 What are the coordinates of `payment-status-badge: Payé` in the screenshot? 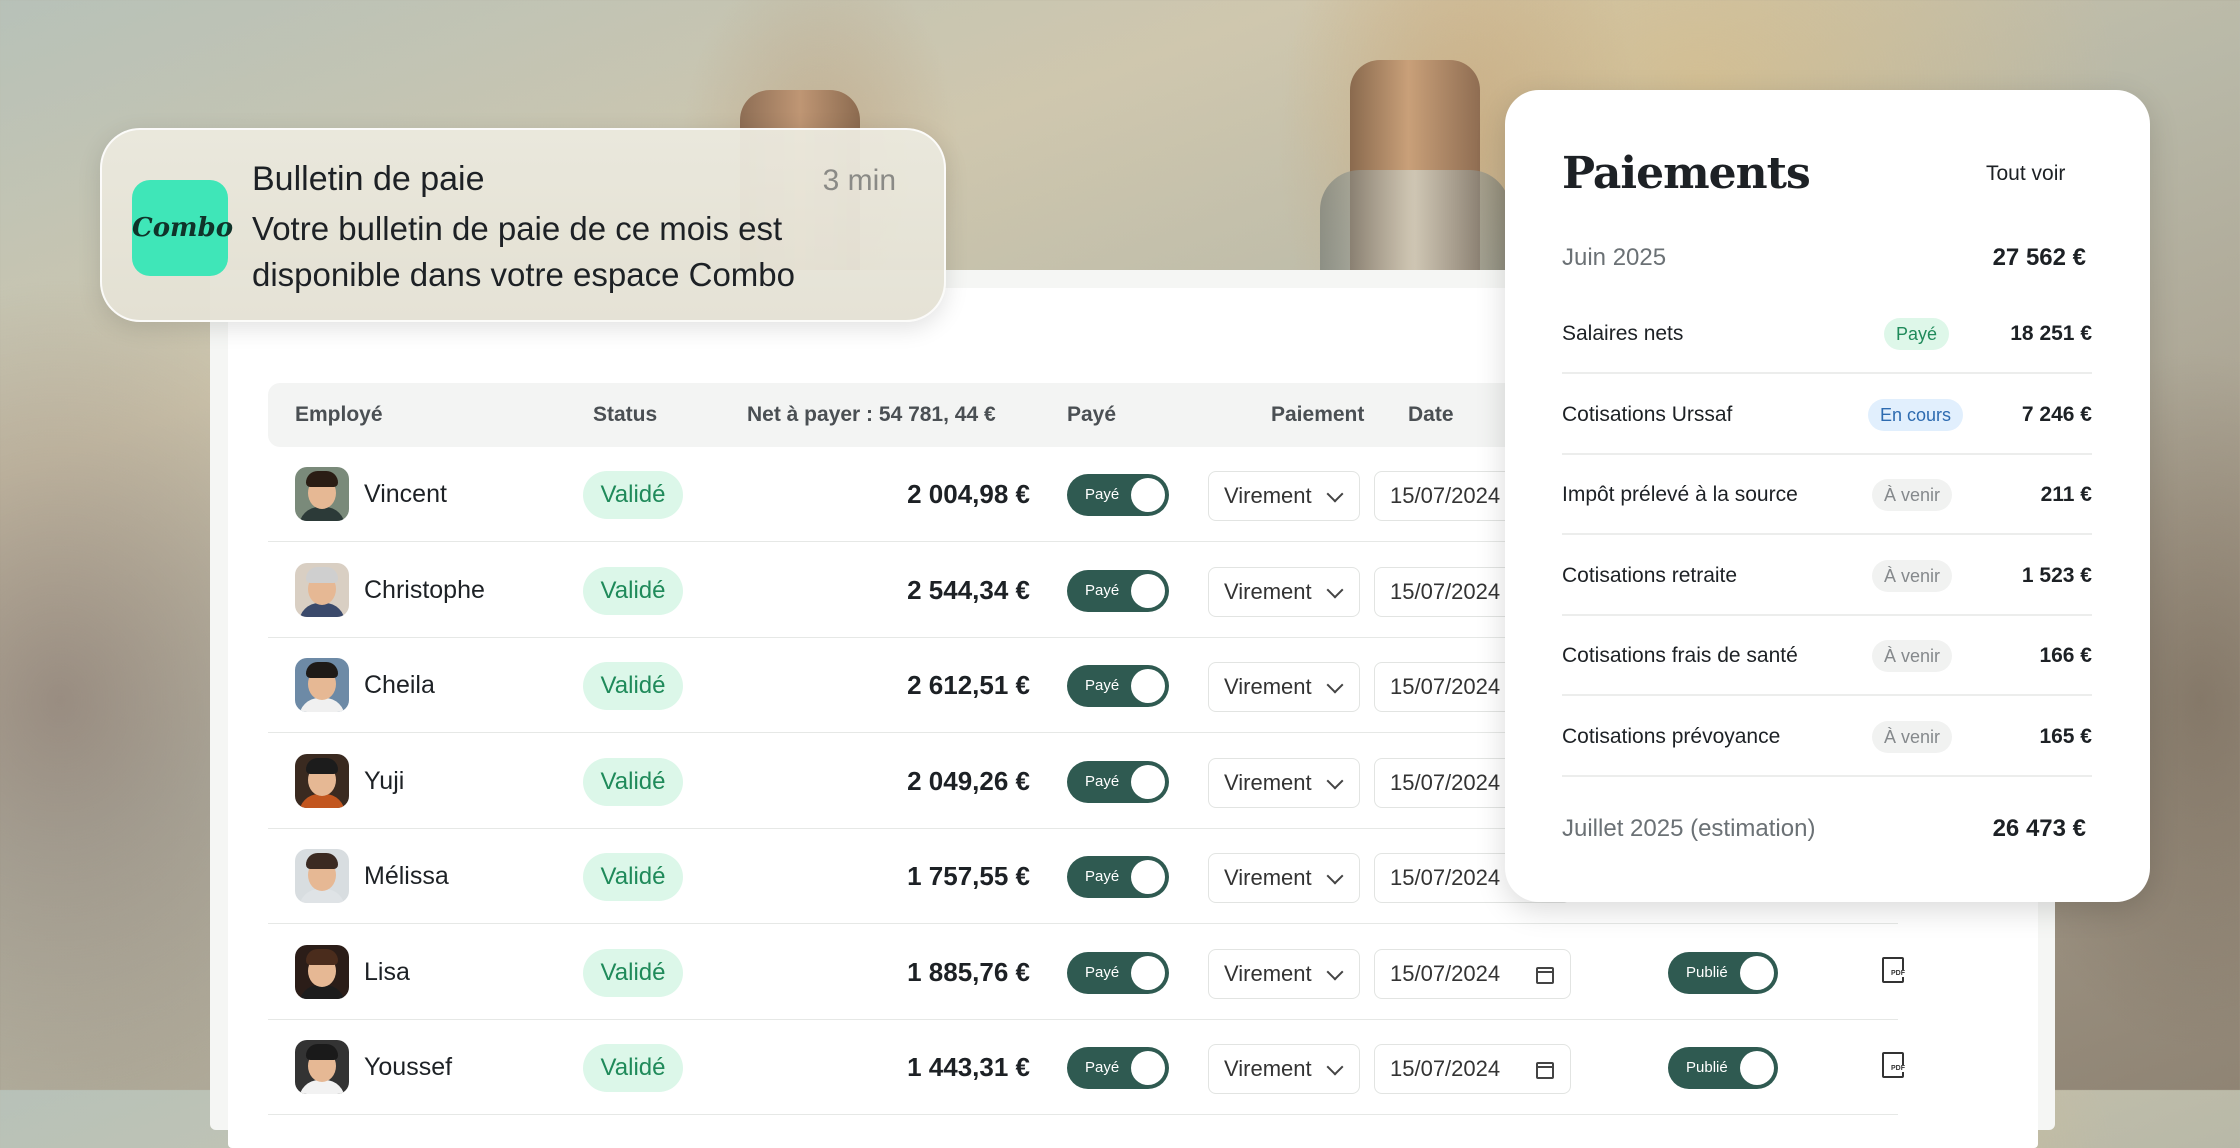 It's located at (1916, 334).